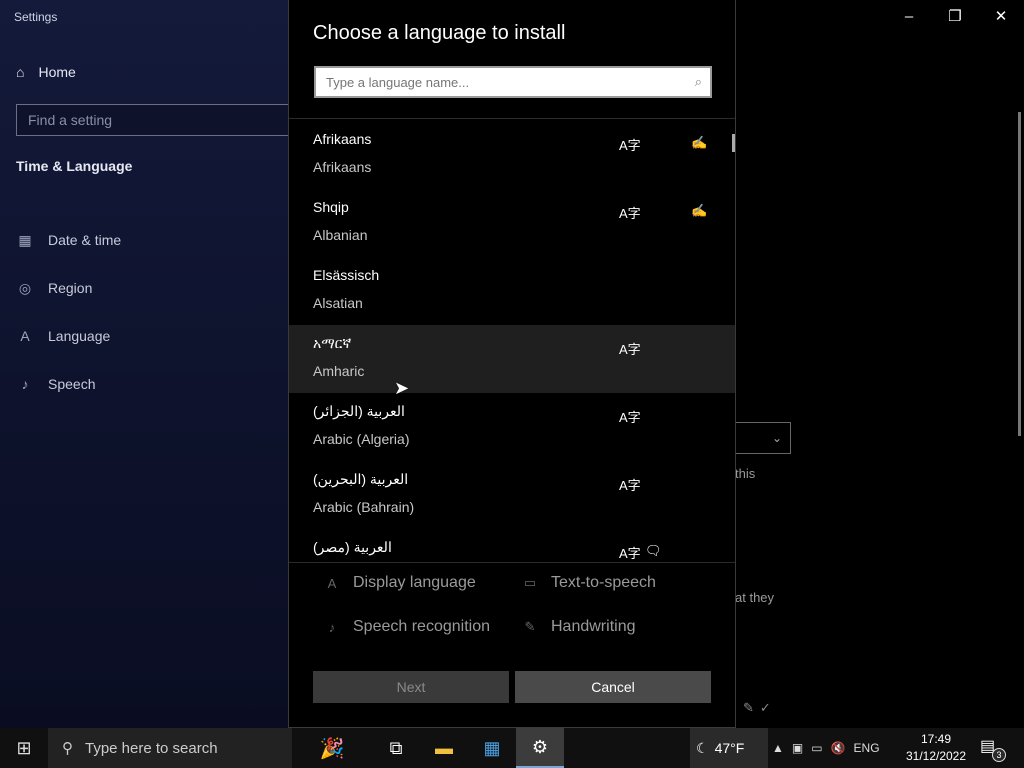  What do you see at coordinates (512, 545) in the screenshot?
I see `language-row: العربية (مصر) A字 🗨` at bounding box center [512, 545].